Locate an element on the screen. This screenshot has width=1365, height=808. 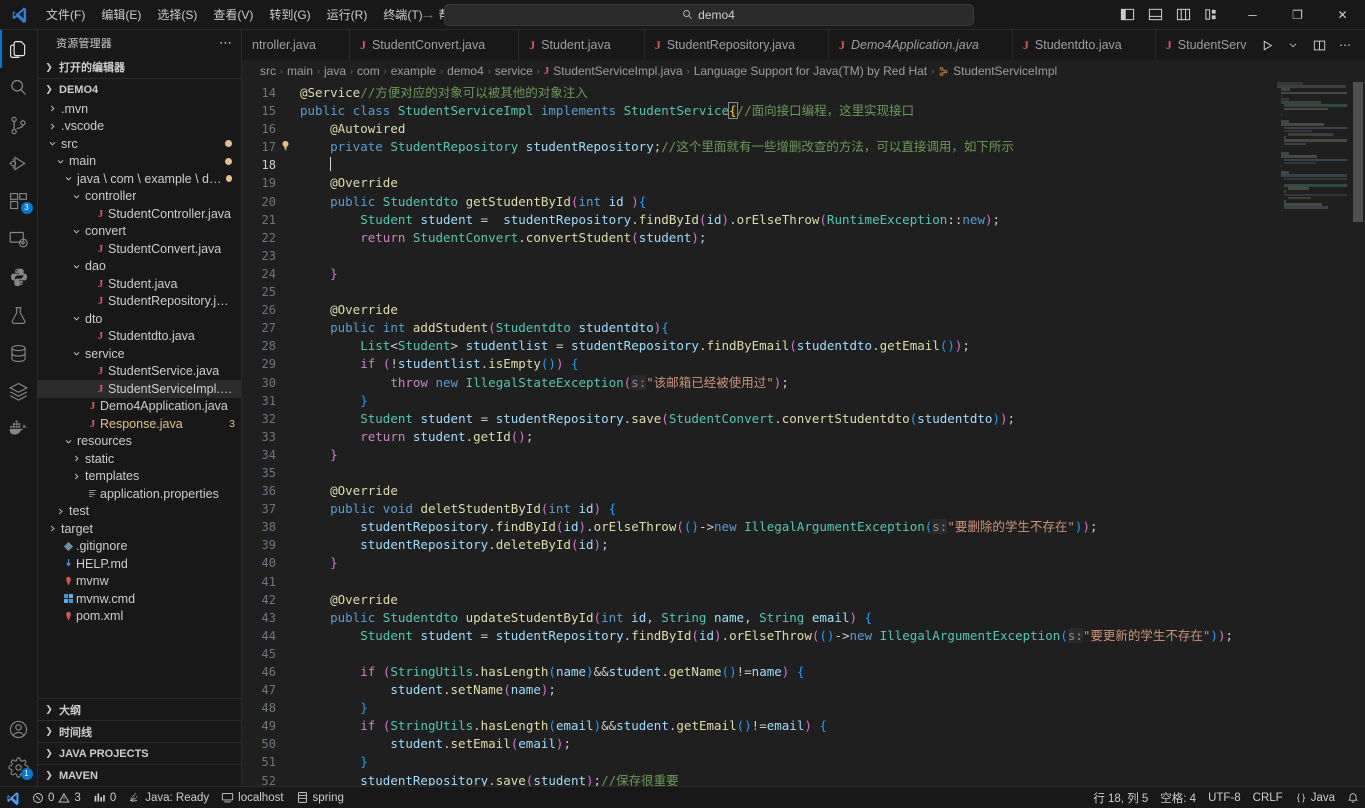
activity-bar-item-run-and-debug is located at coordinates (19, 163).